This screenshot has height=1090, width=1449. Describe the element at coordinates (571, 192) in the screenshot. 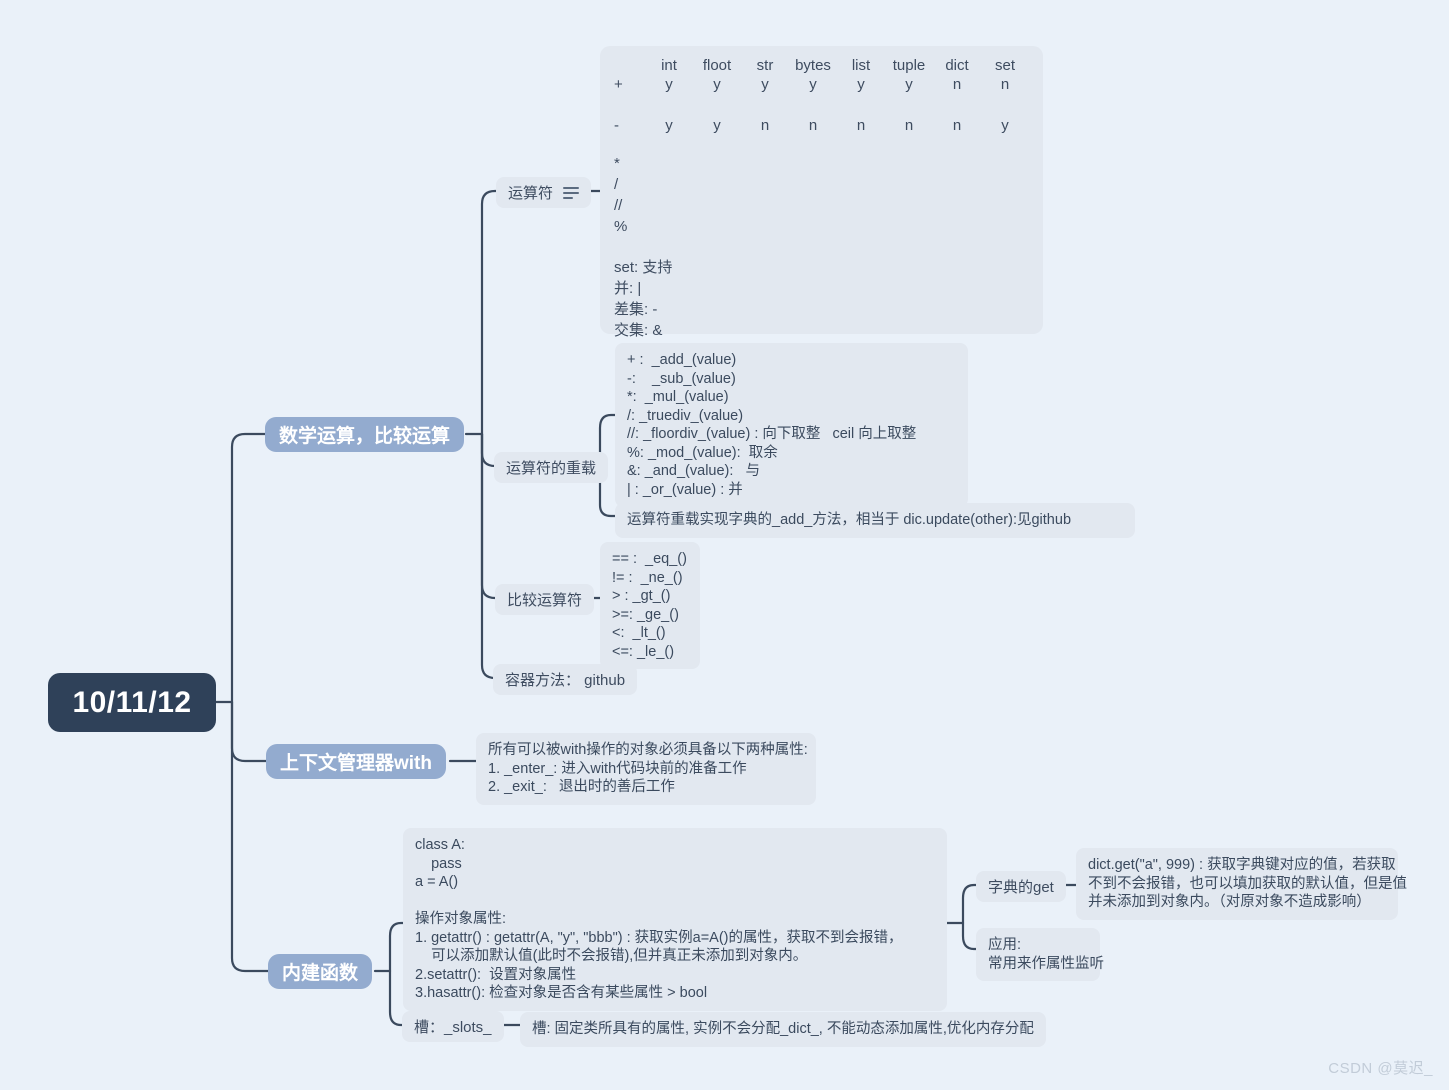

I see `note-lines-icon` at that location.